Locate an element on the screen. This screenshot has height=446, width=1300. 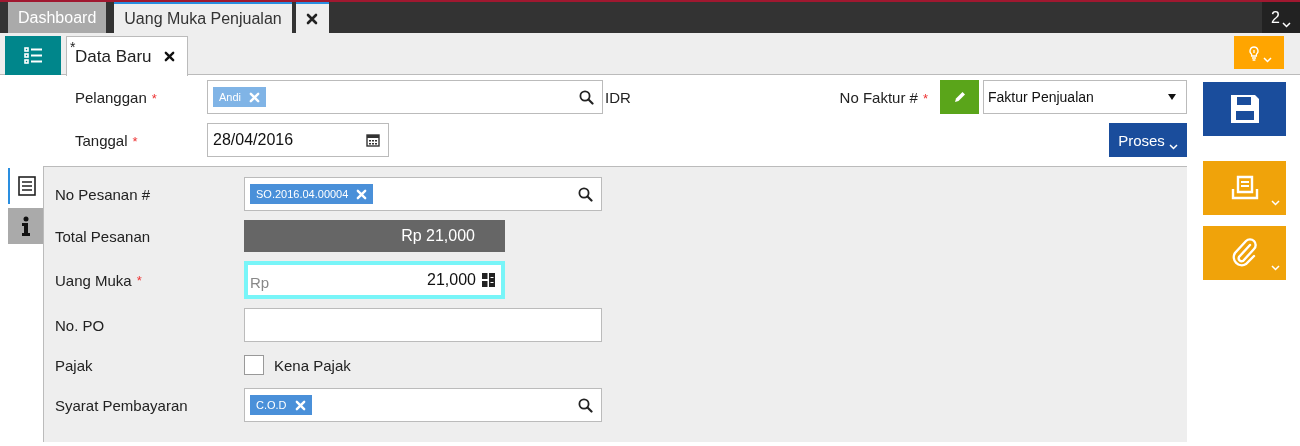
invoice-type-dropdown: Faktur Penjualan is located at coordinates (1085, 97).